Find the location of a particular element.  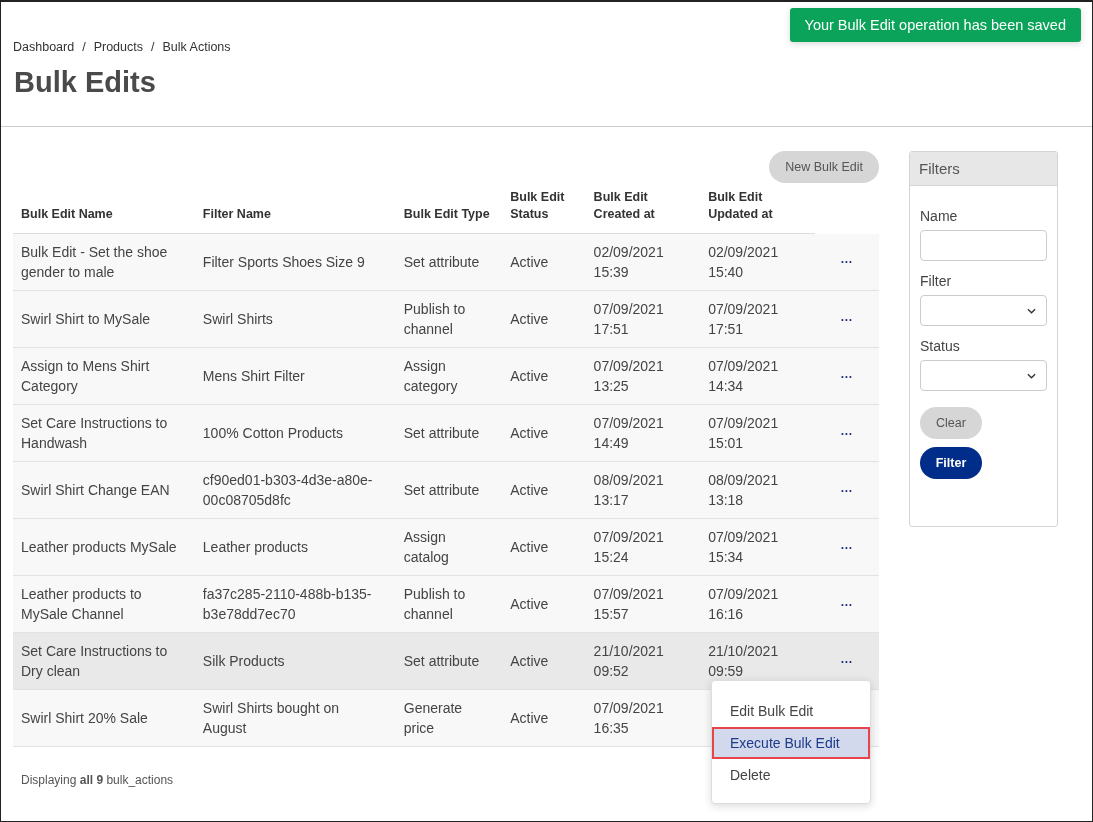

table-cell: 07/09/2021 15:01 is located at coordinates (743, 433).